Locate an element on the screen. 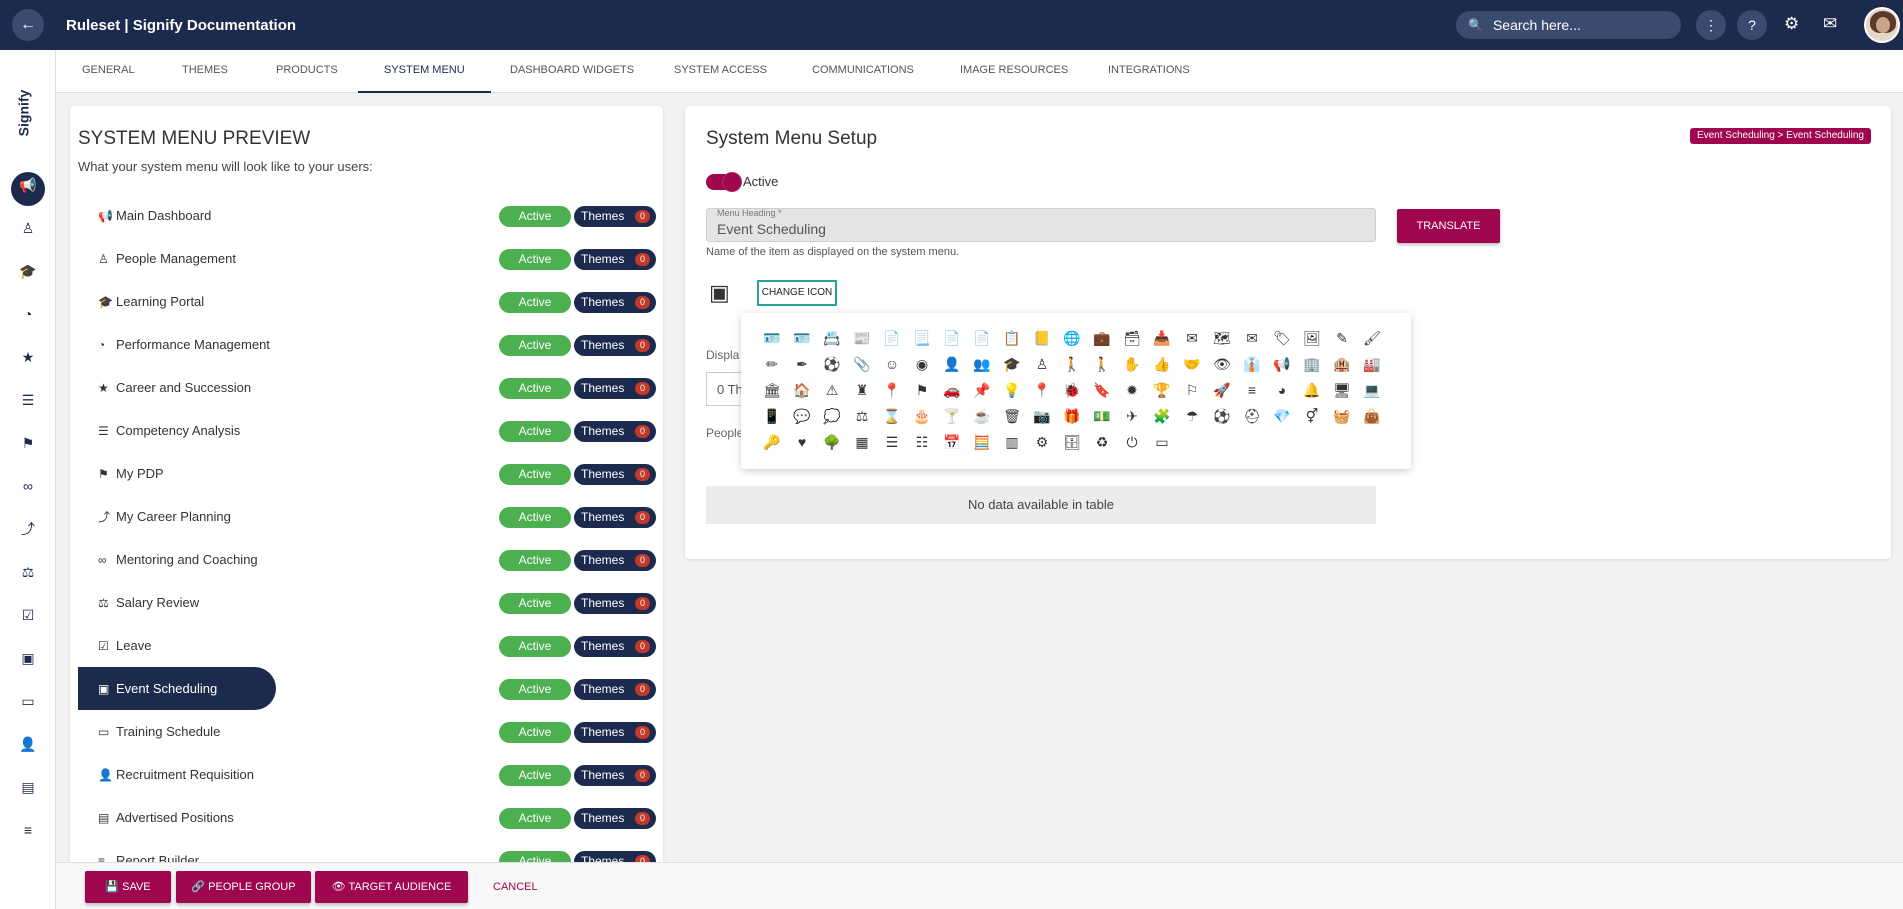 This screenshot has height=909, width=1903. icon-option: 🏢 is located at coordinates (1312, 364).